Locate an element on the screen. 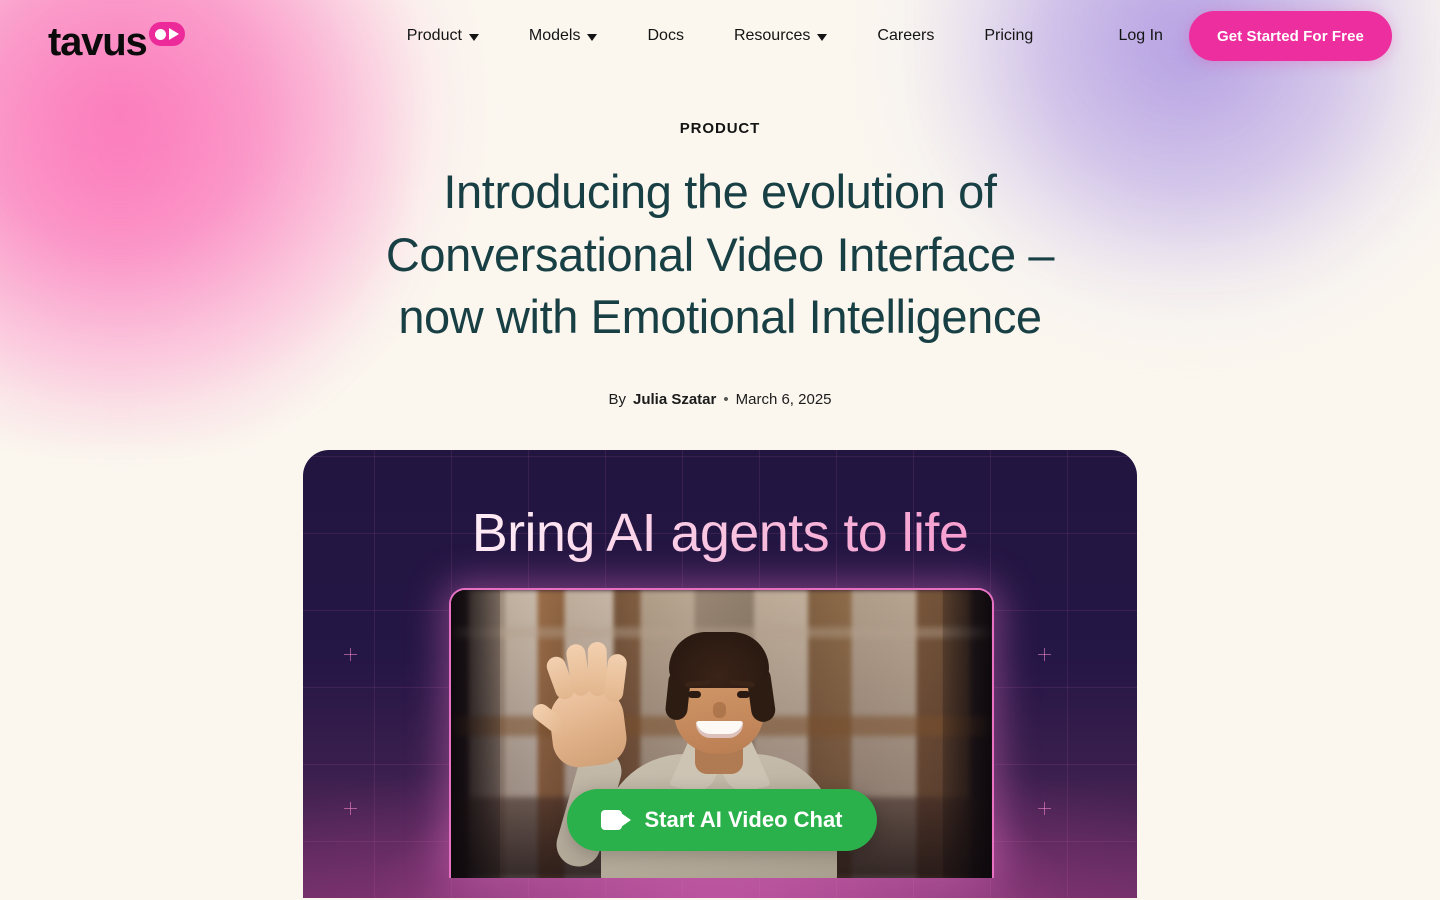  scene-vignette-right is located at coordinates (967, 733).